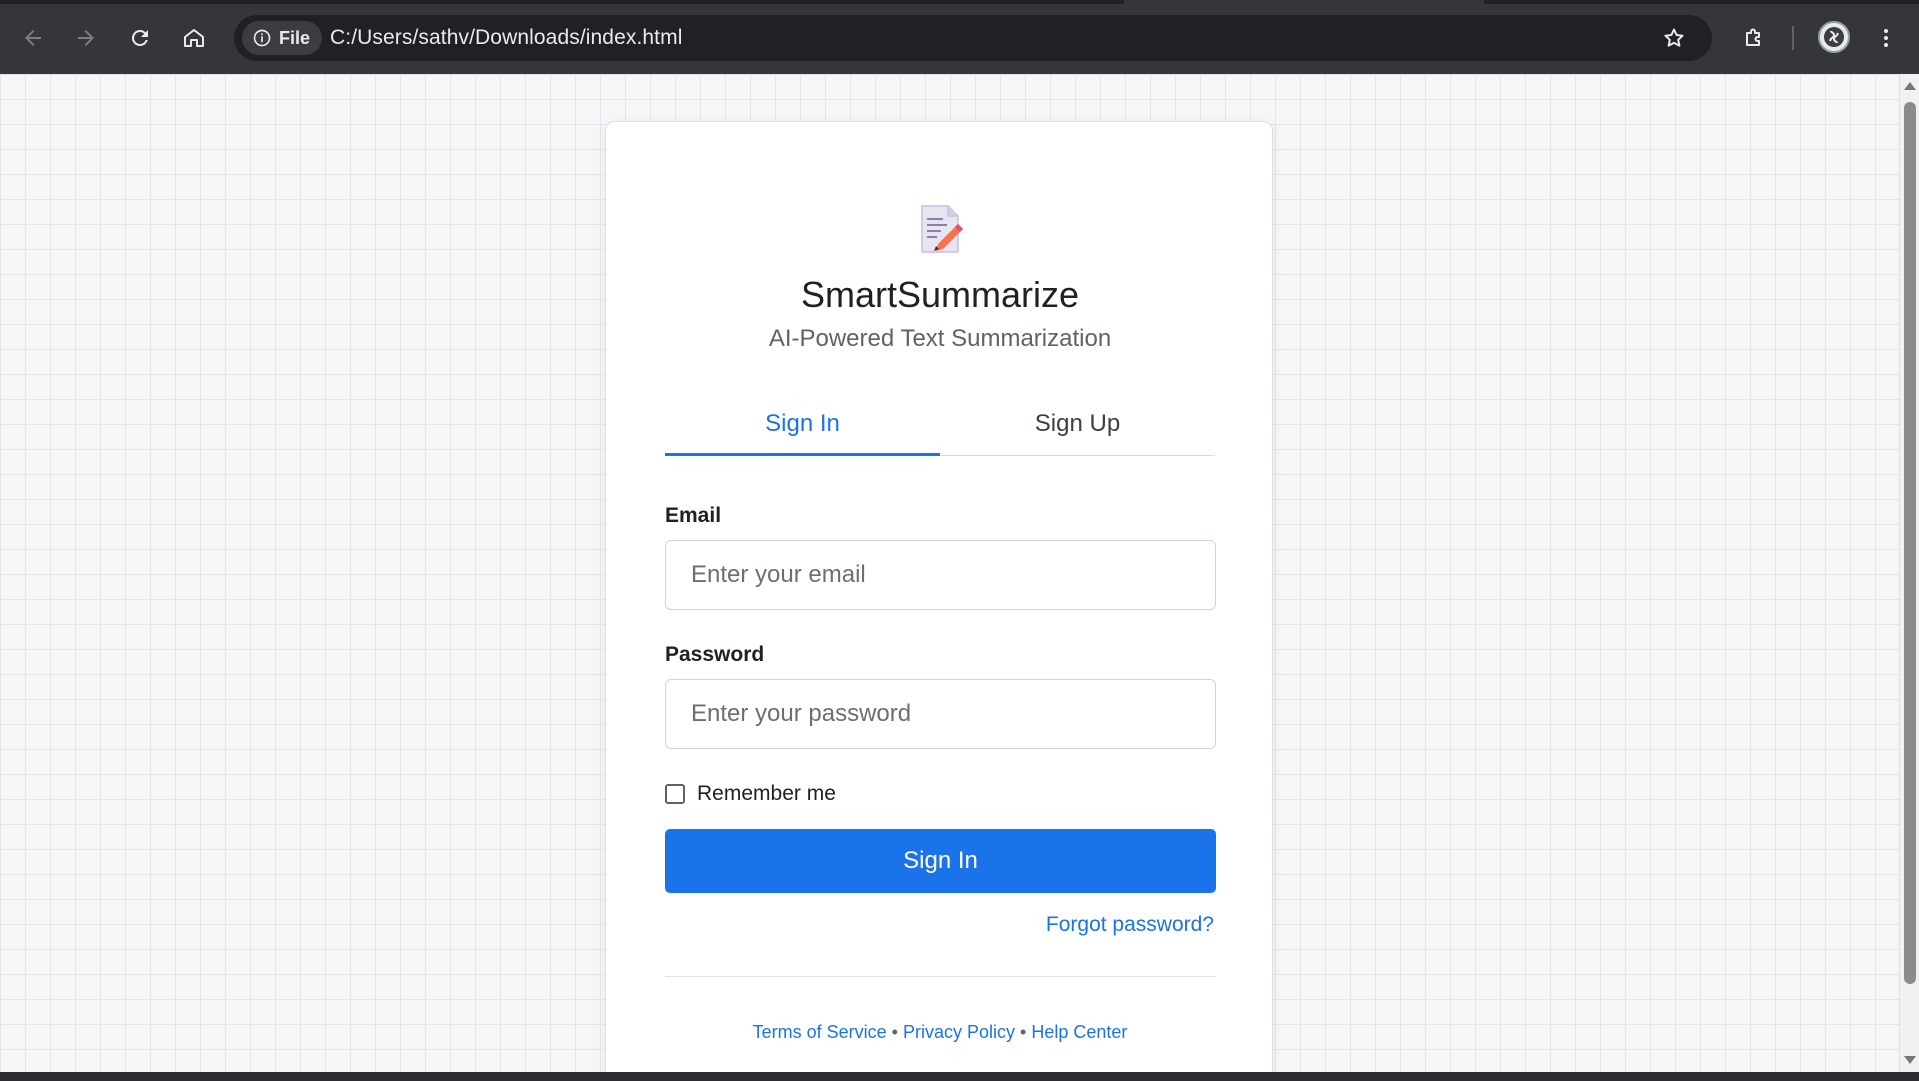  Describe the element at coordinates (1910, 543) in the screenshot. I see `scrollbar-thumb` at that location.